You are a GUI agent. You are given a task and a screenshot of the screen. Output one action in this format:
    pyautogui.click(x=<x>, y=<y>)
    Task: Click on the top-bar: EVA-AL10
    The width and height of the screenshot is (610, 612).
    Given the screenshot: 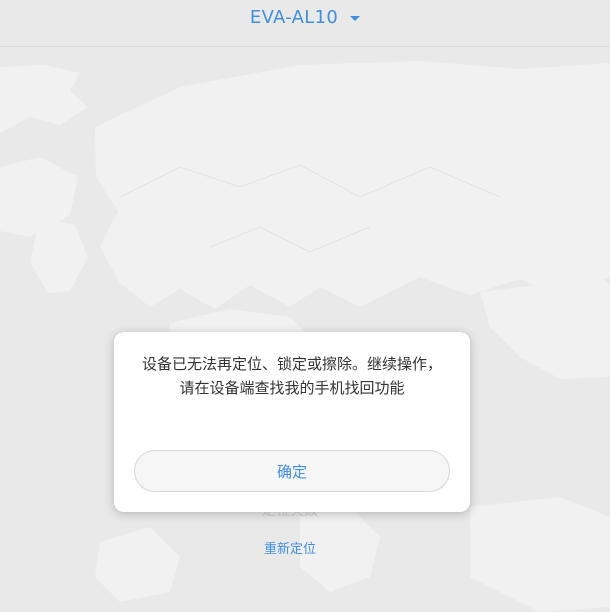 What is the action you would take?
    pyautogui.click(x=305, y=23)
    